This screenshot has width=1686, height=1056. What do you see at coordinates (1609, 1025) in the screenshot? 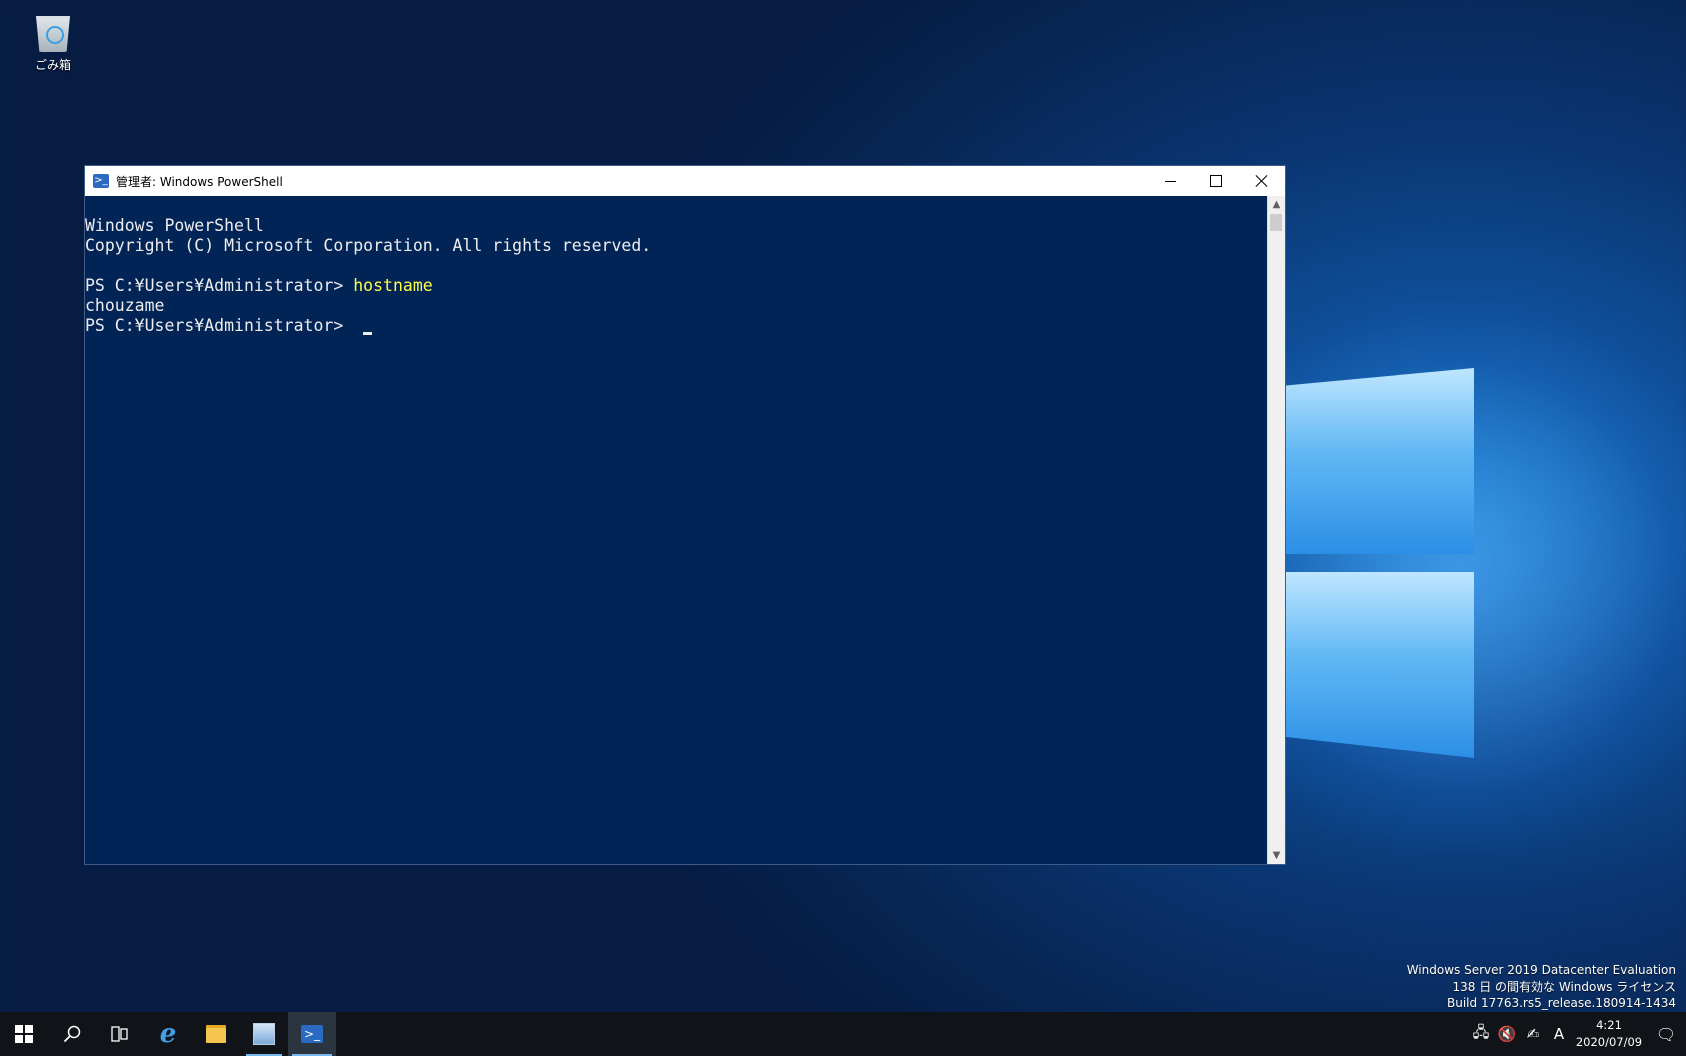
I see `clock-time: 4:21` at bounding box center [1609, 1025].